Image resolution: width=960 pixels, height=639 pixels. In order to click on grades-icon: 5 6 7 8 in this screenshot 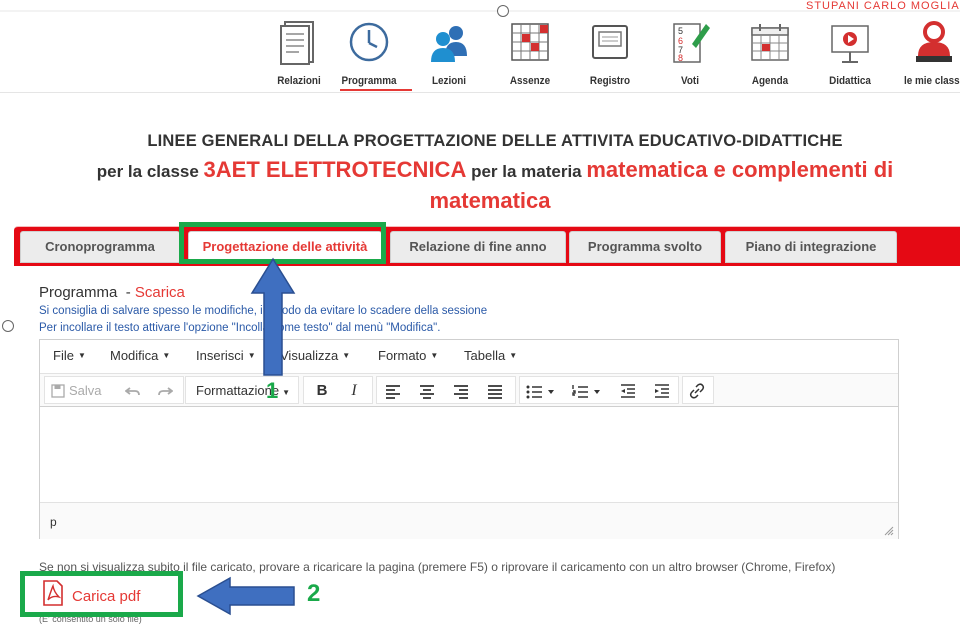, I will do `click(691, 43)`.